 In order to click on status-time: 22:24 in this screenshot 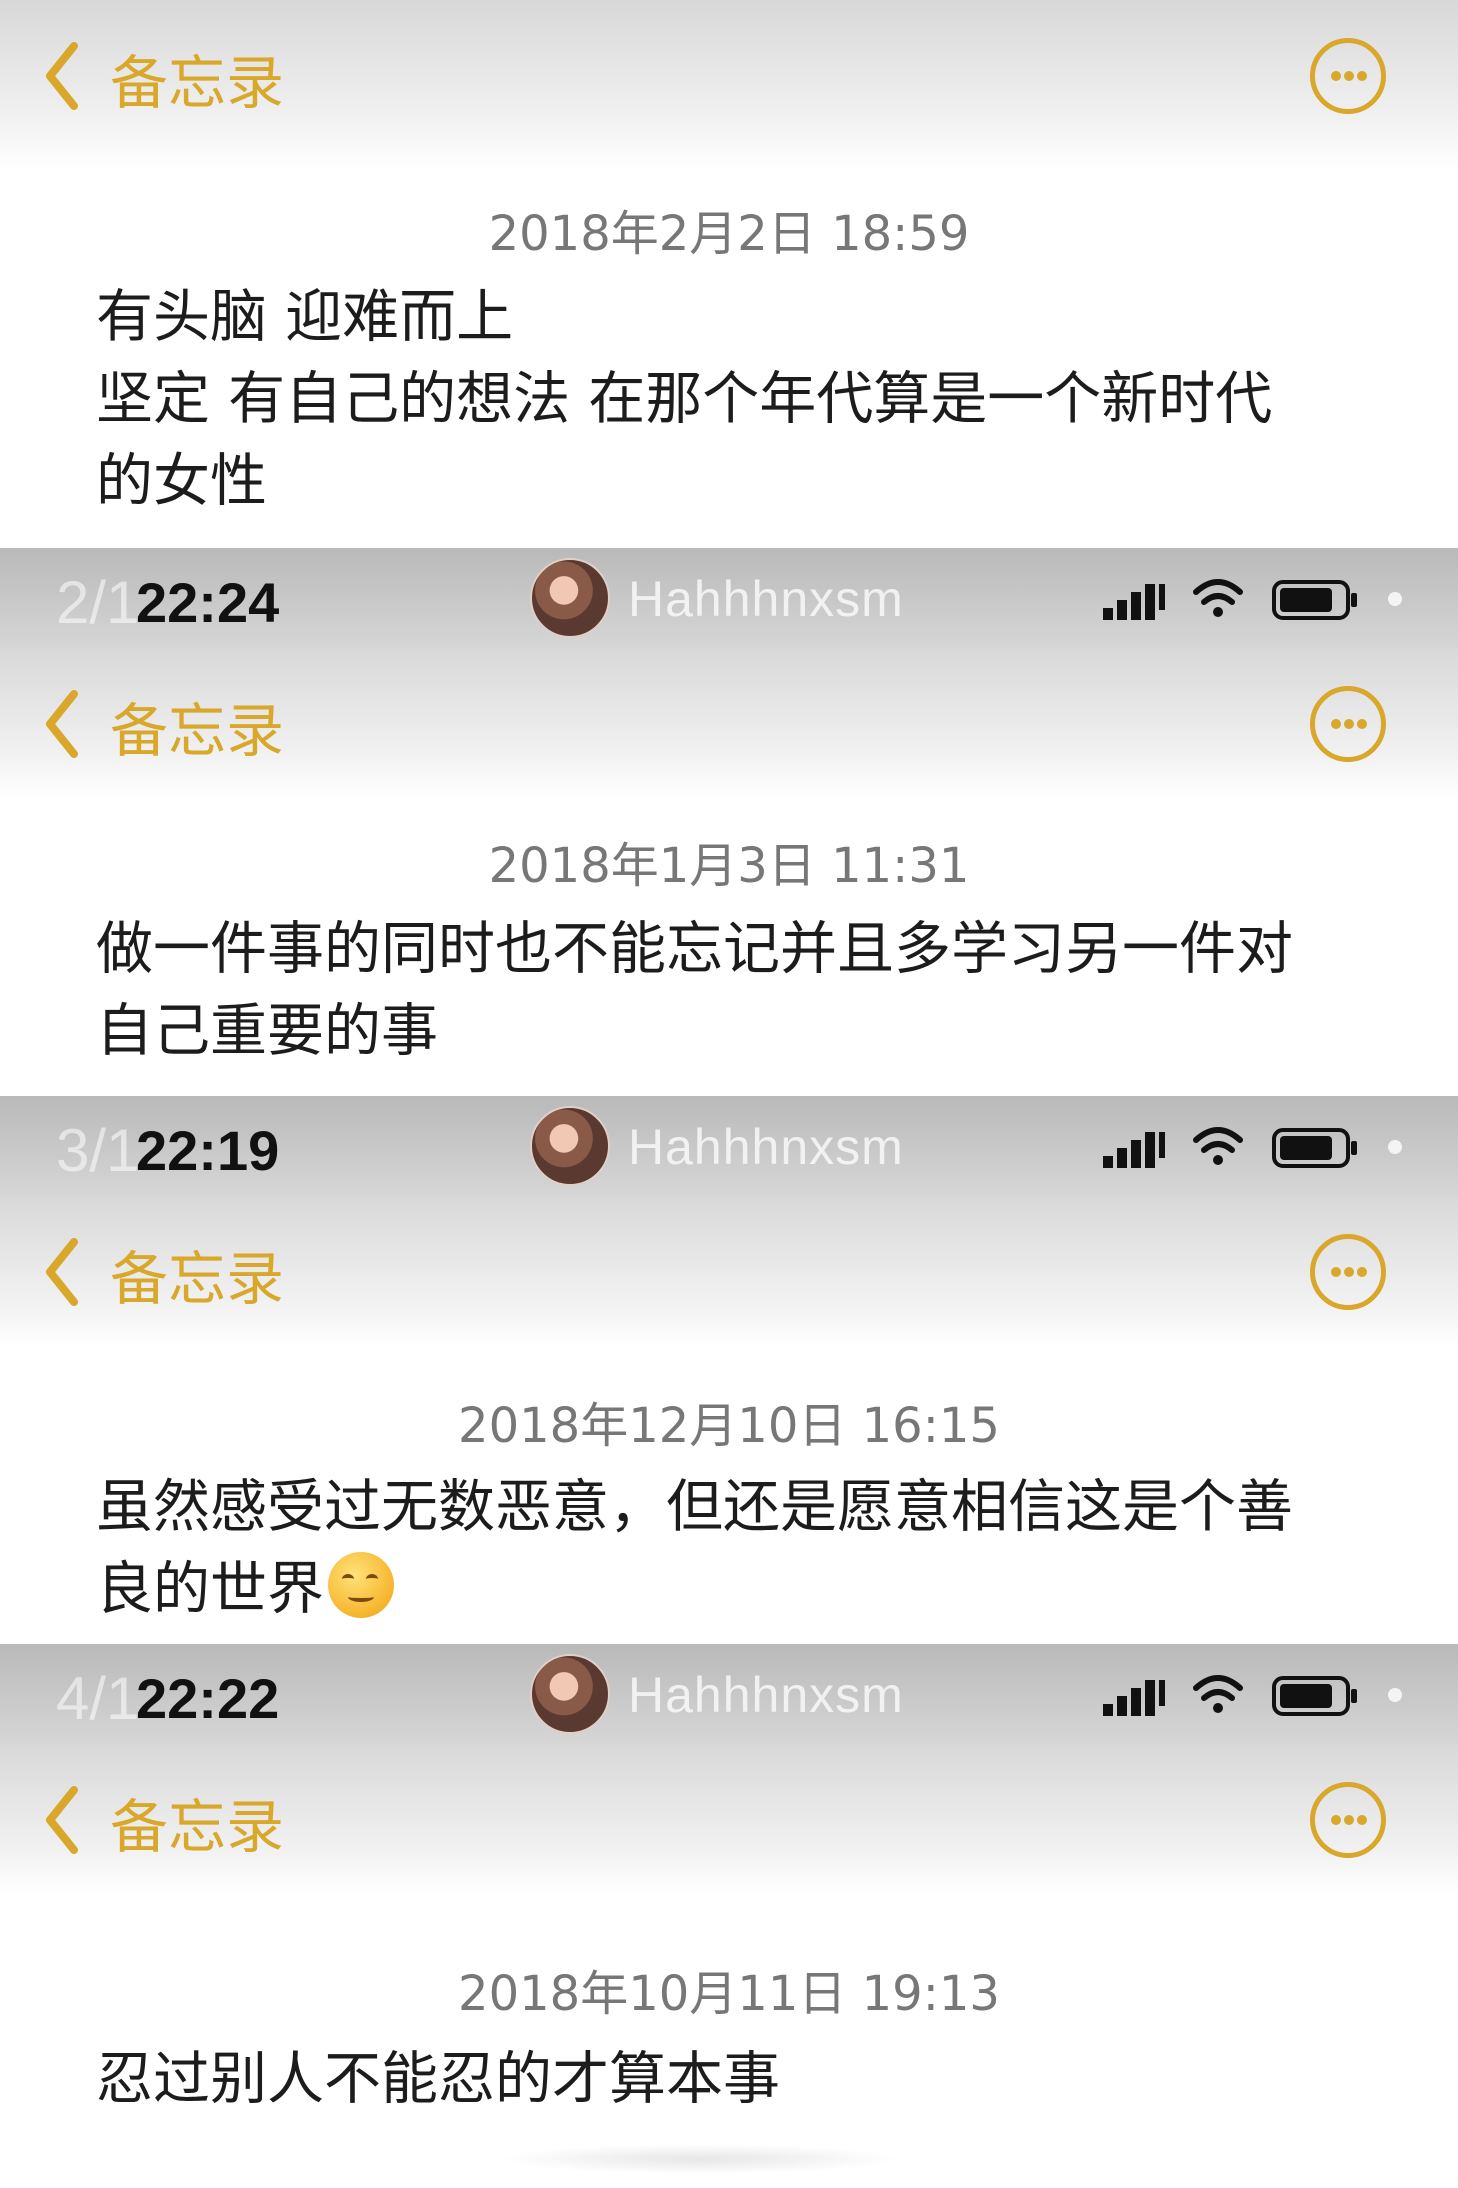, I will do `click(208, 602)`.